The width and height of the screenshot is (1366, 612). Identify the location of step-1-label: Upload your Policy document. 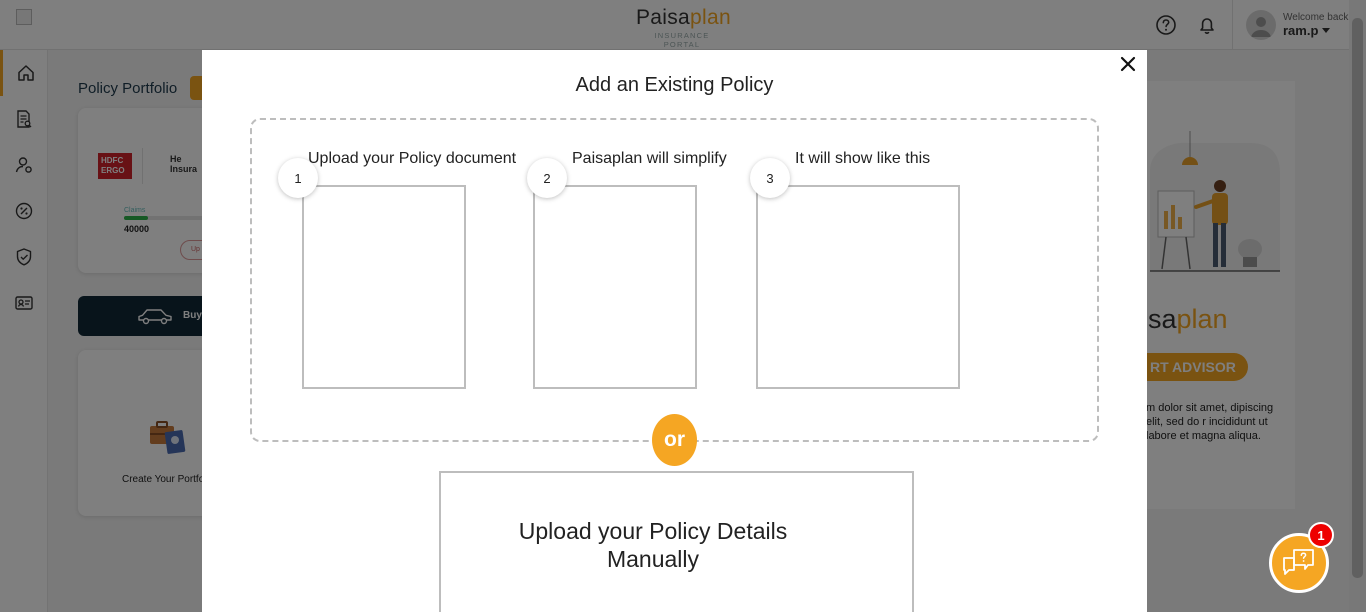
(412, 158).